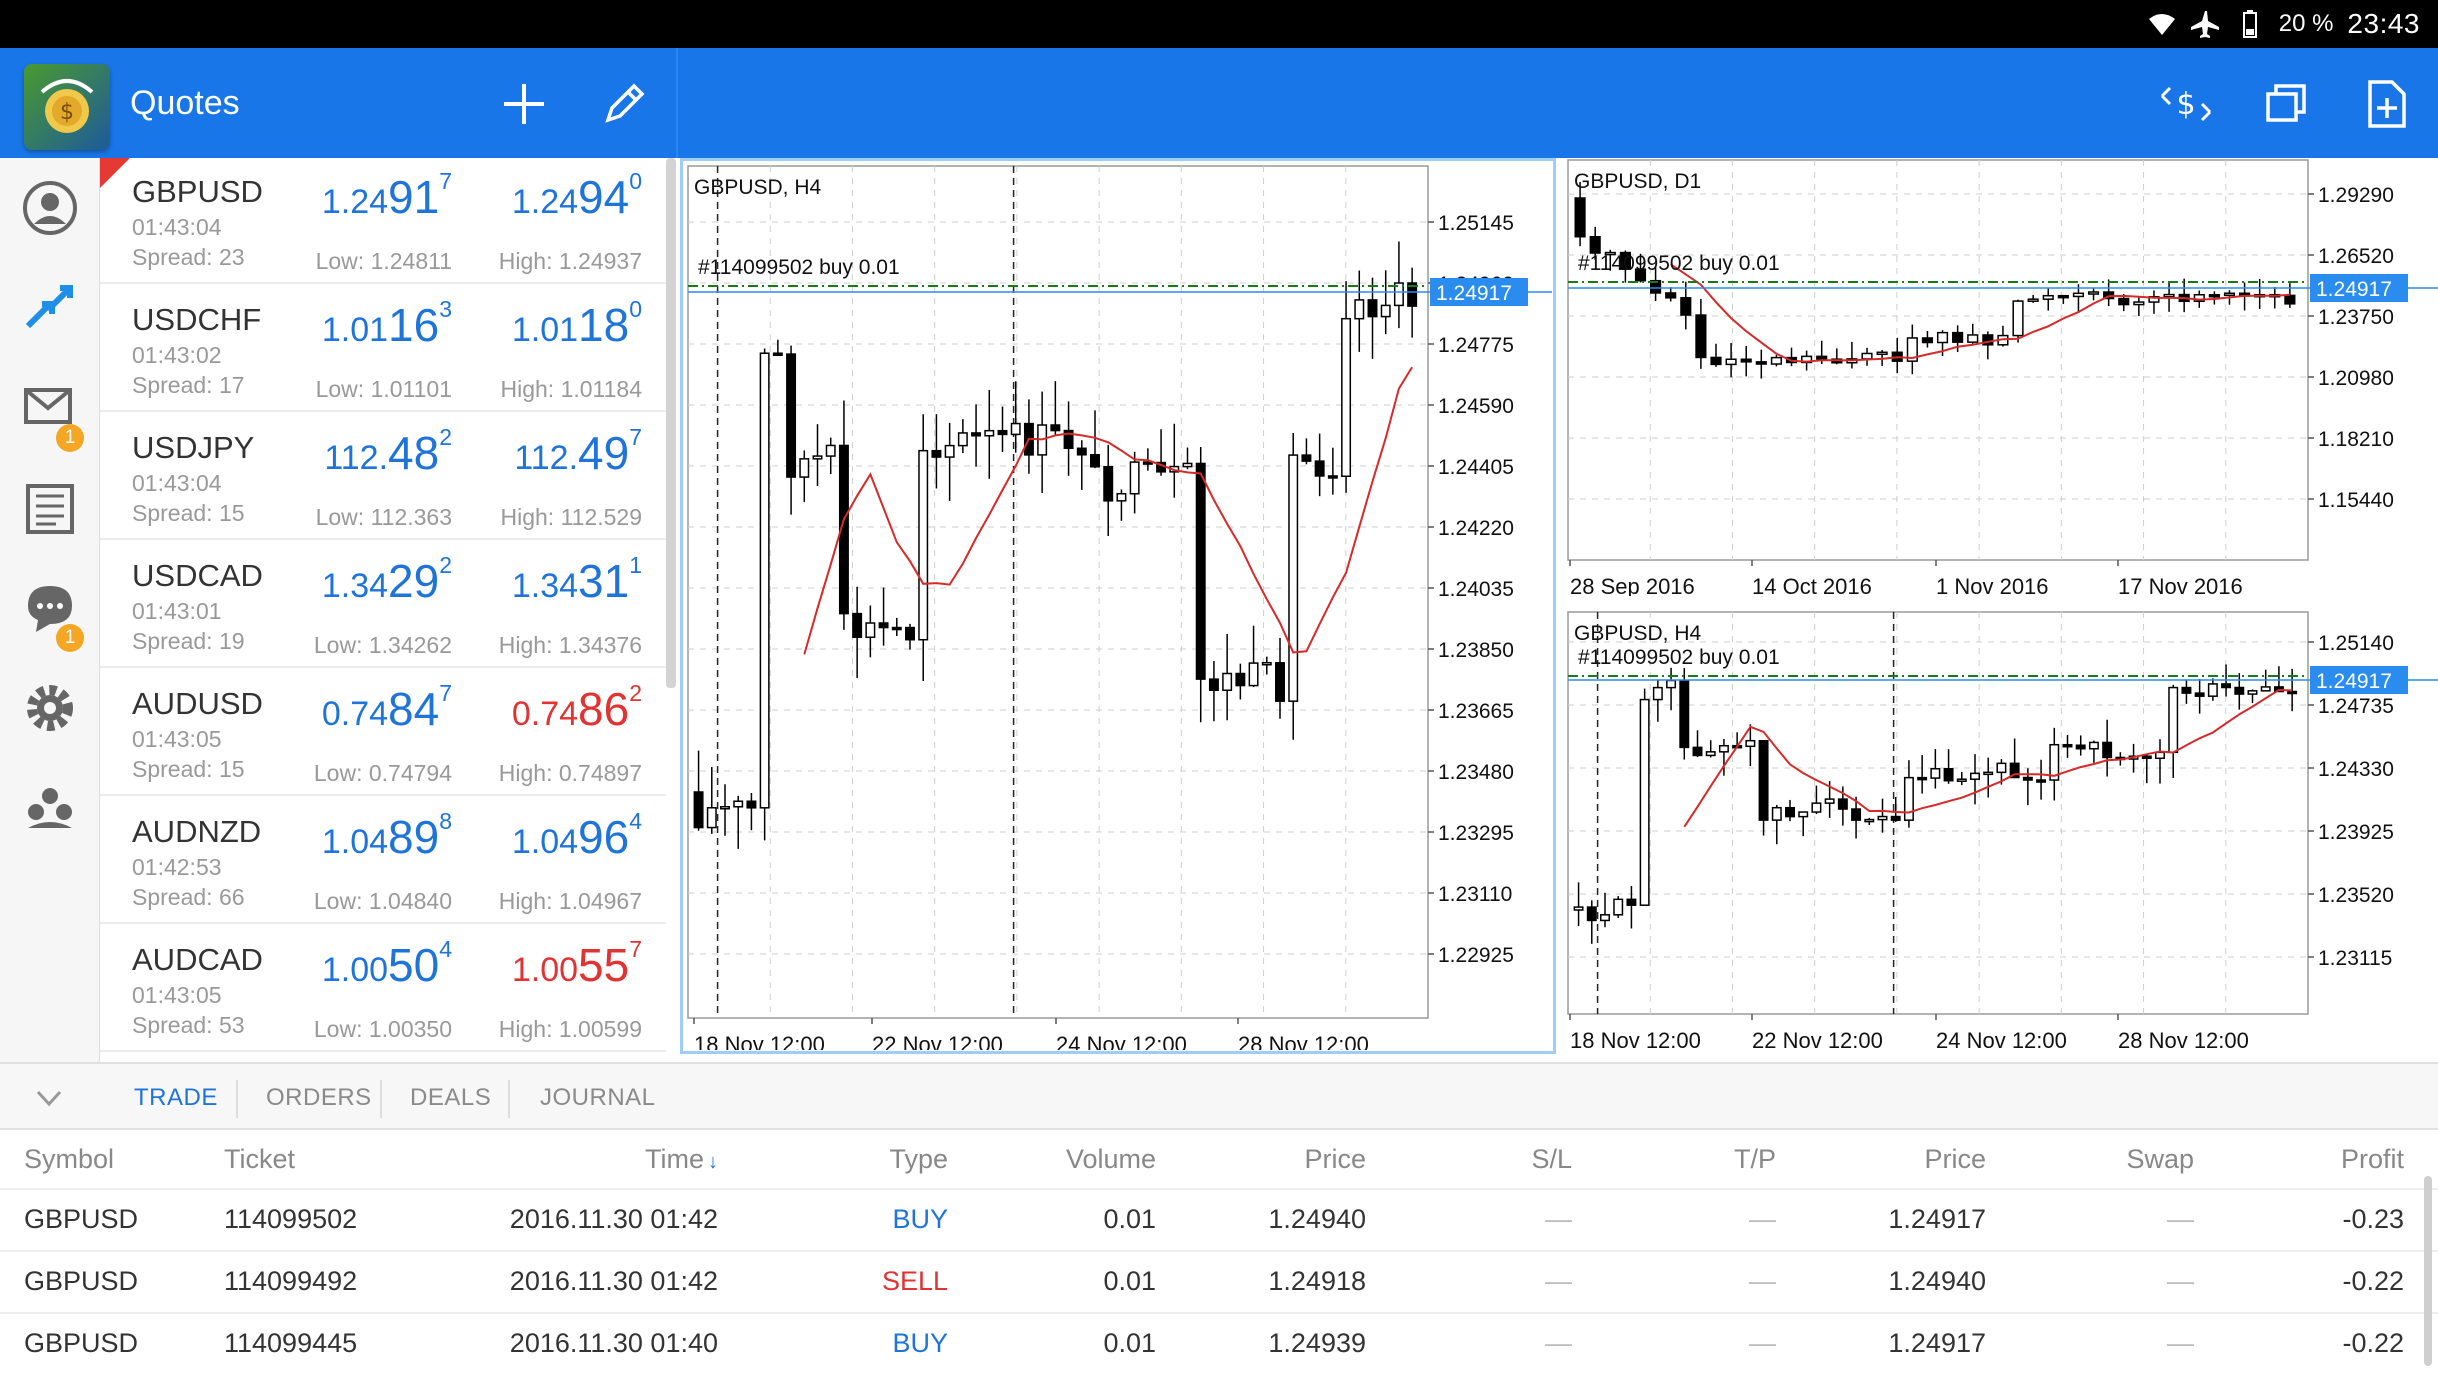 This screenshot has width=2438, height=1380. What do you see at coordinates (545, 586) in the screenshot?
I see `ask-price-prefix: 1.34` at bounding box center [545, 586].